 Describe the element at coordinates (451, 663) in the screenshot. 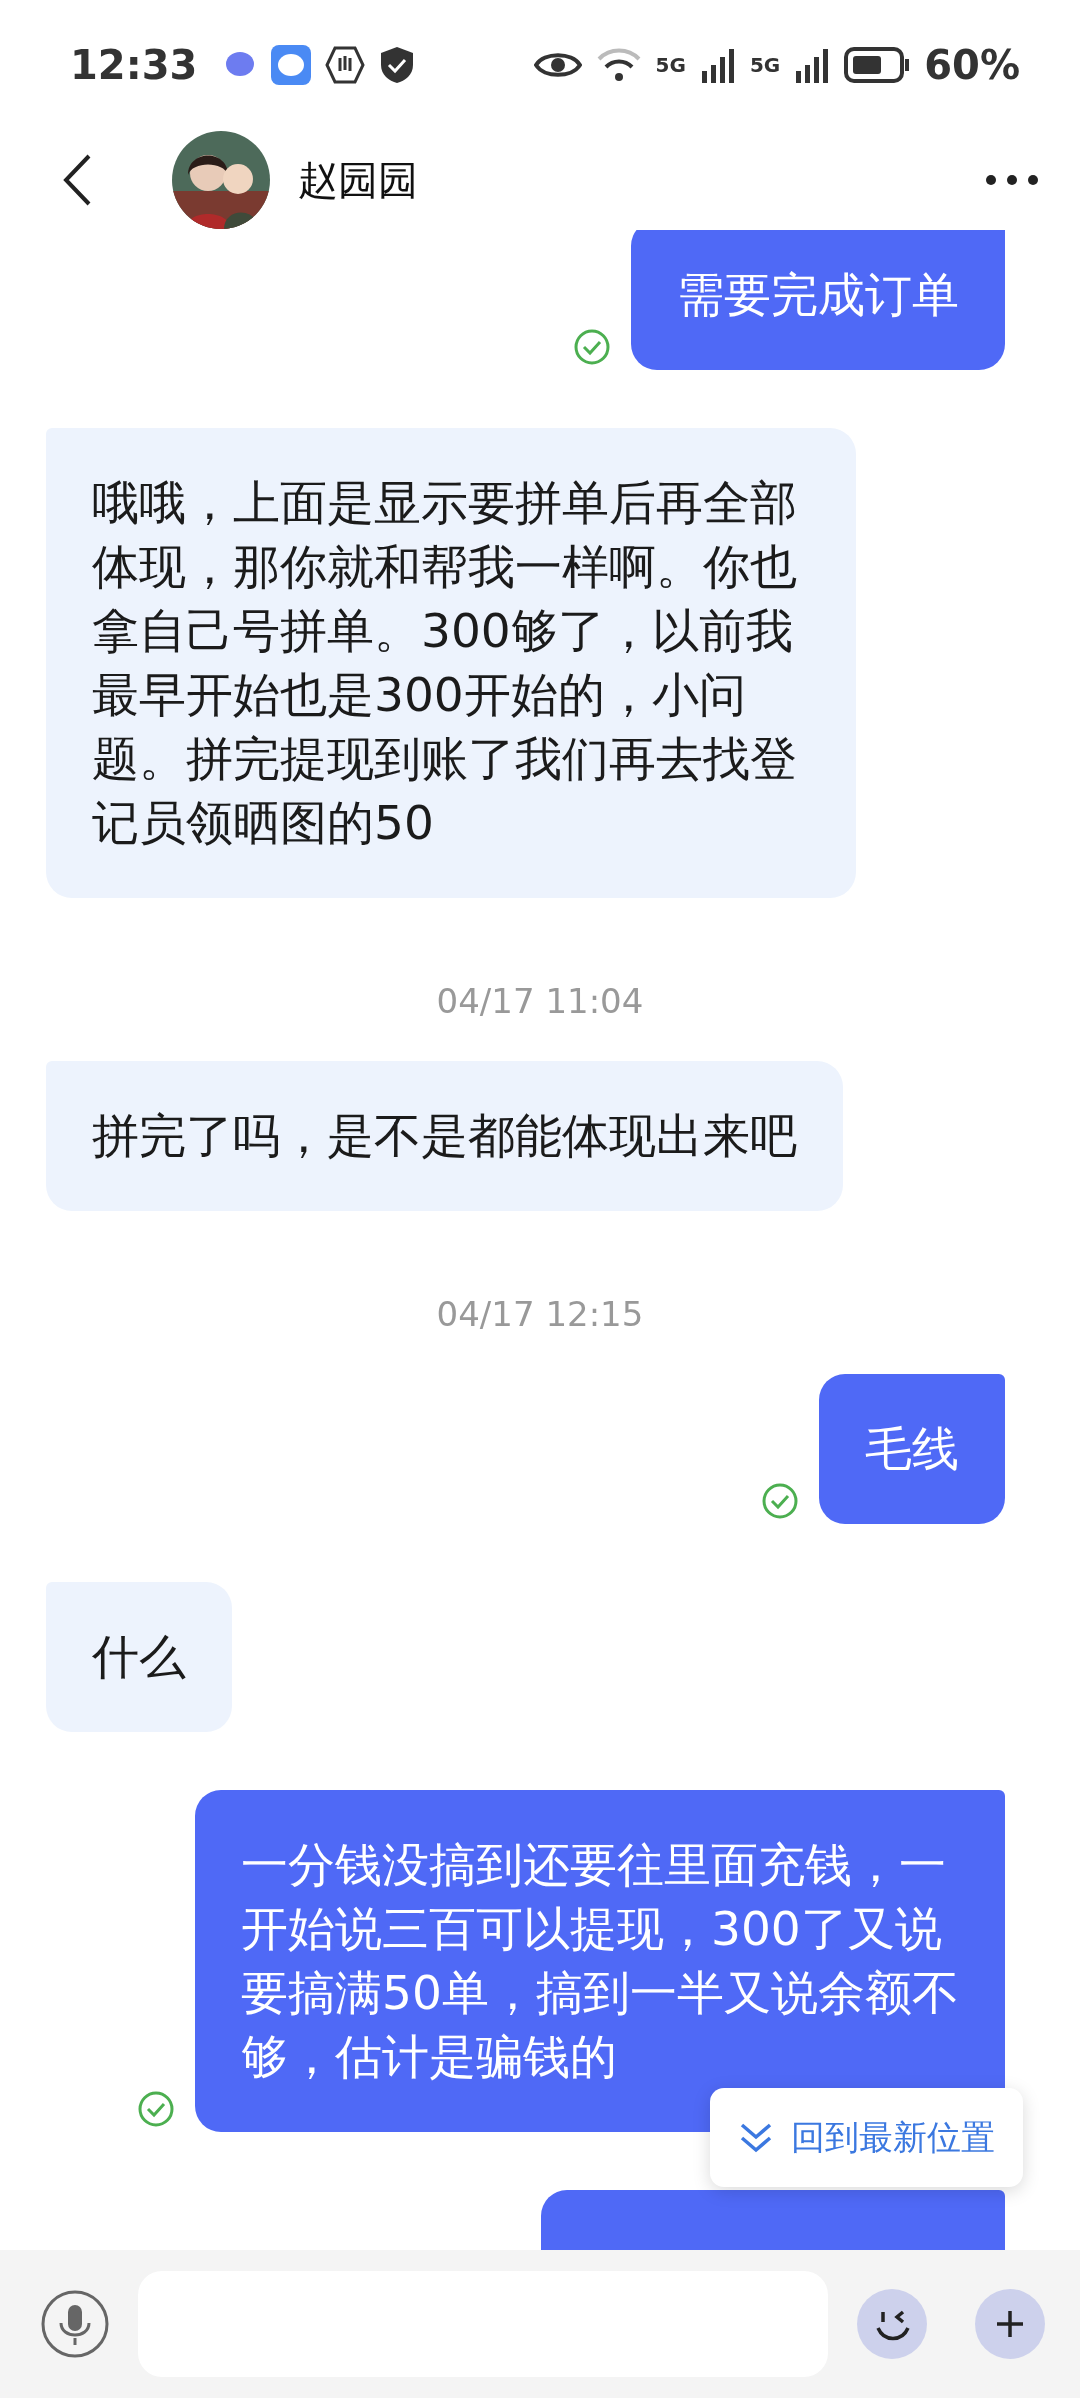

I see `message-bubble: 哦哦，上面是显示要拼单后再全部体现，那你就和帮我一样啊。你也拿自己号拼单。300够了，以前我最早开始也是300开始的，小问题。拼完提现到账了我们再去找登记员领晒图的50` at that location.